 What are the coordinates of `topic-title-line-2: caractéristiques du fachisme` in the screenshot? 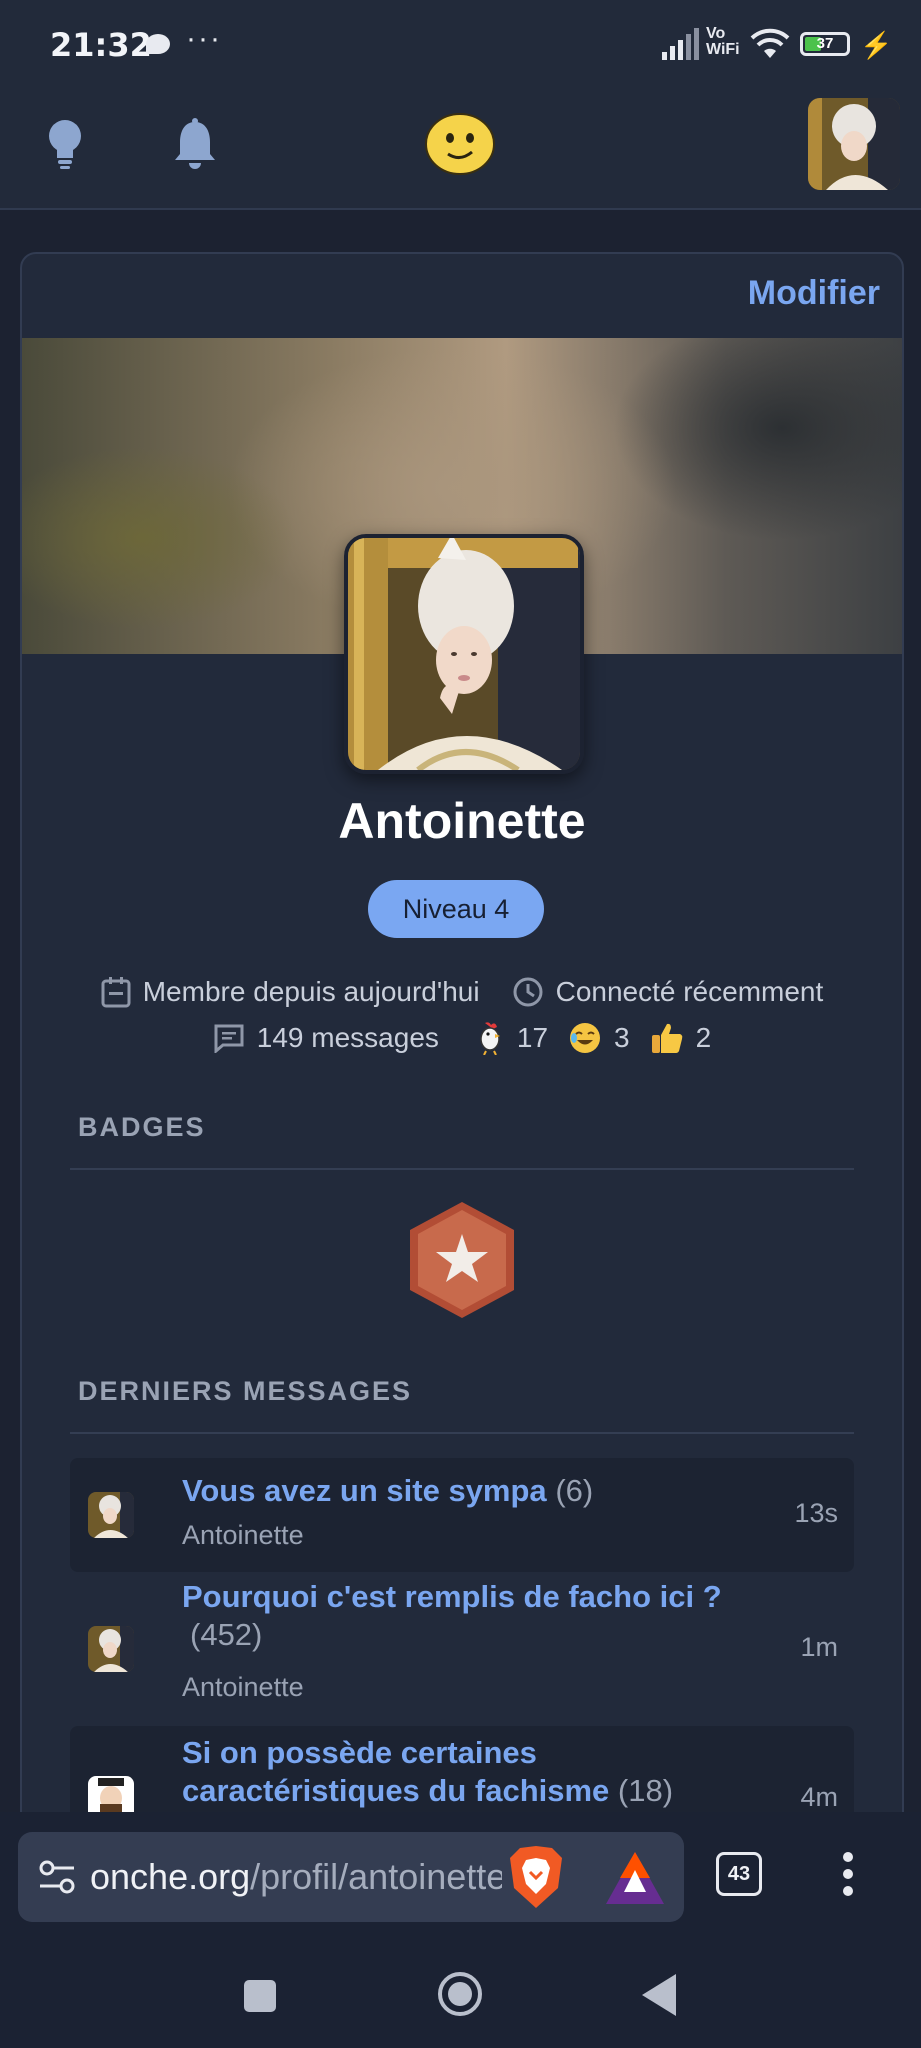 It's located at (395, 1790).